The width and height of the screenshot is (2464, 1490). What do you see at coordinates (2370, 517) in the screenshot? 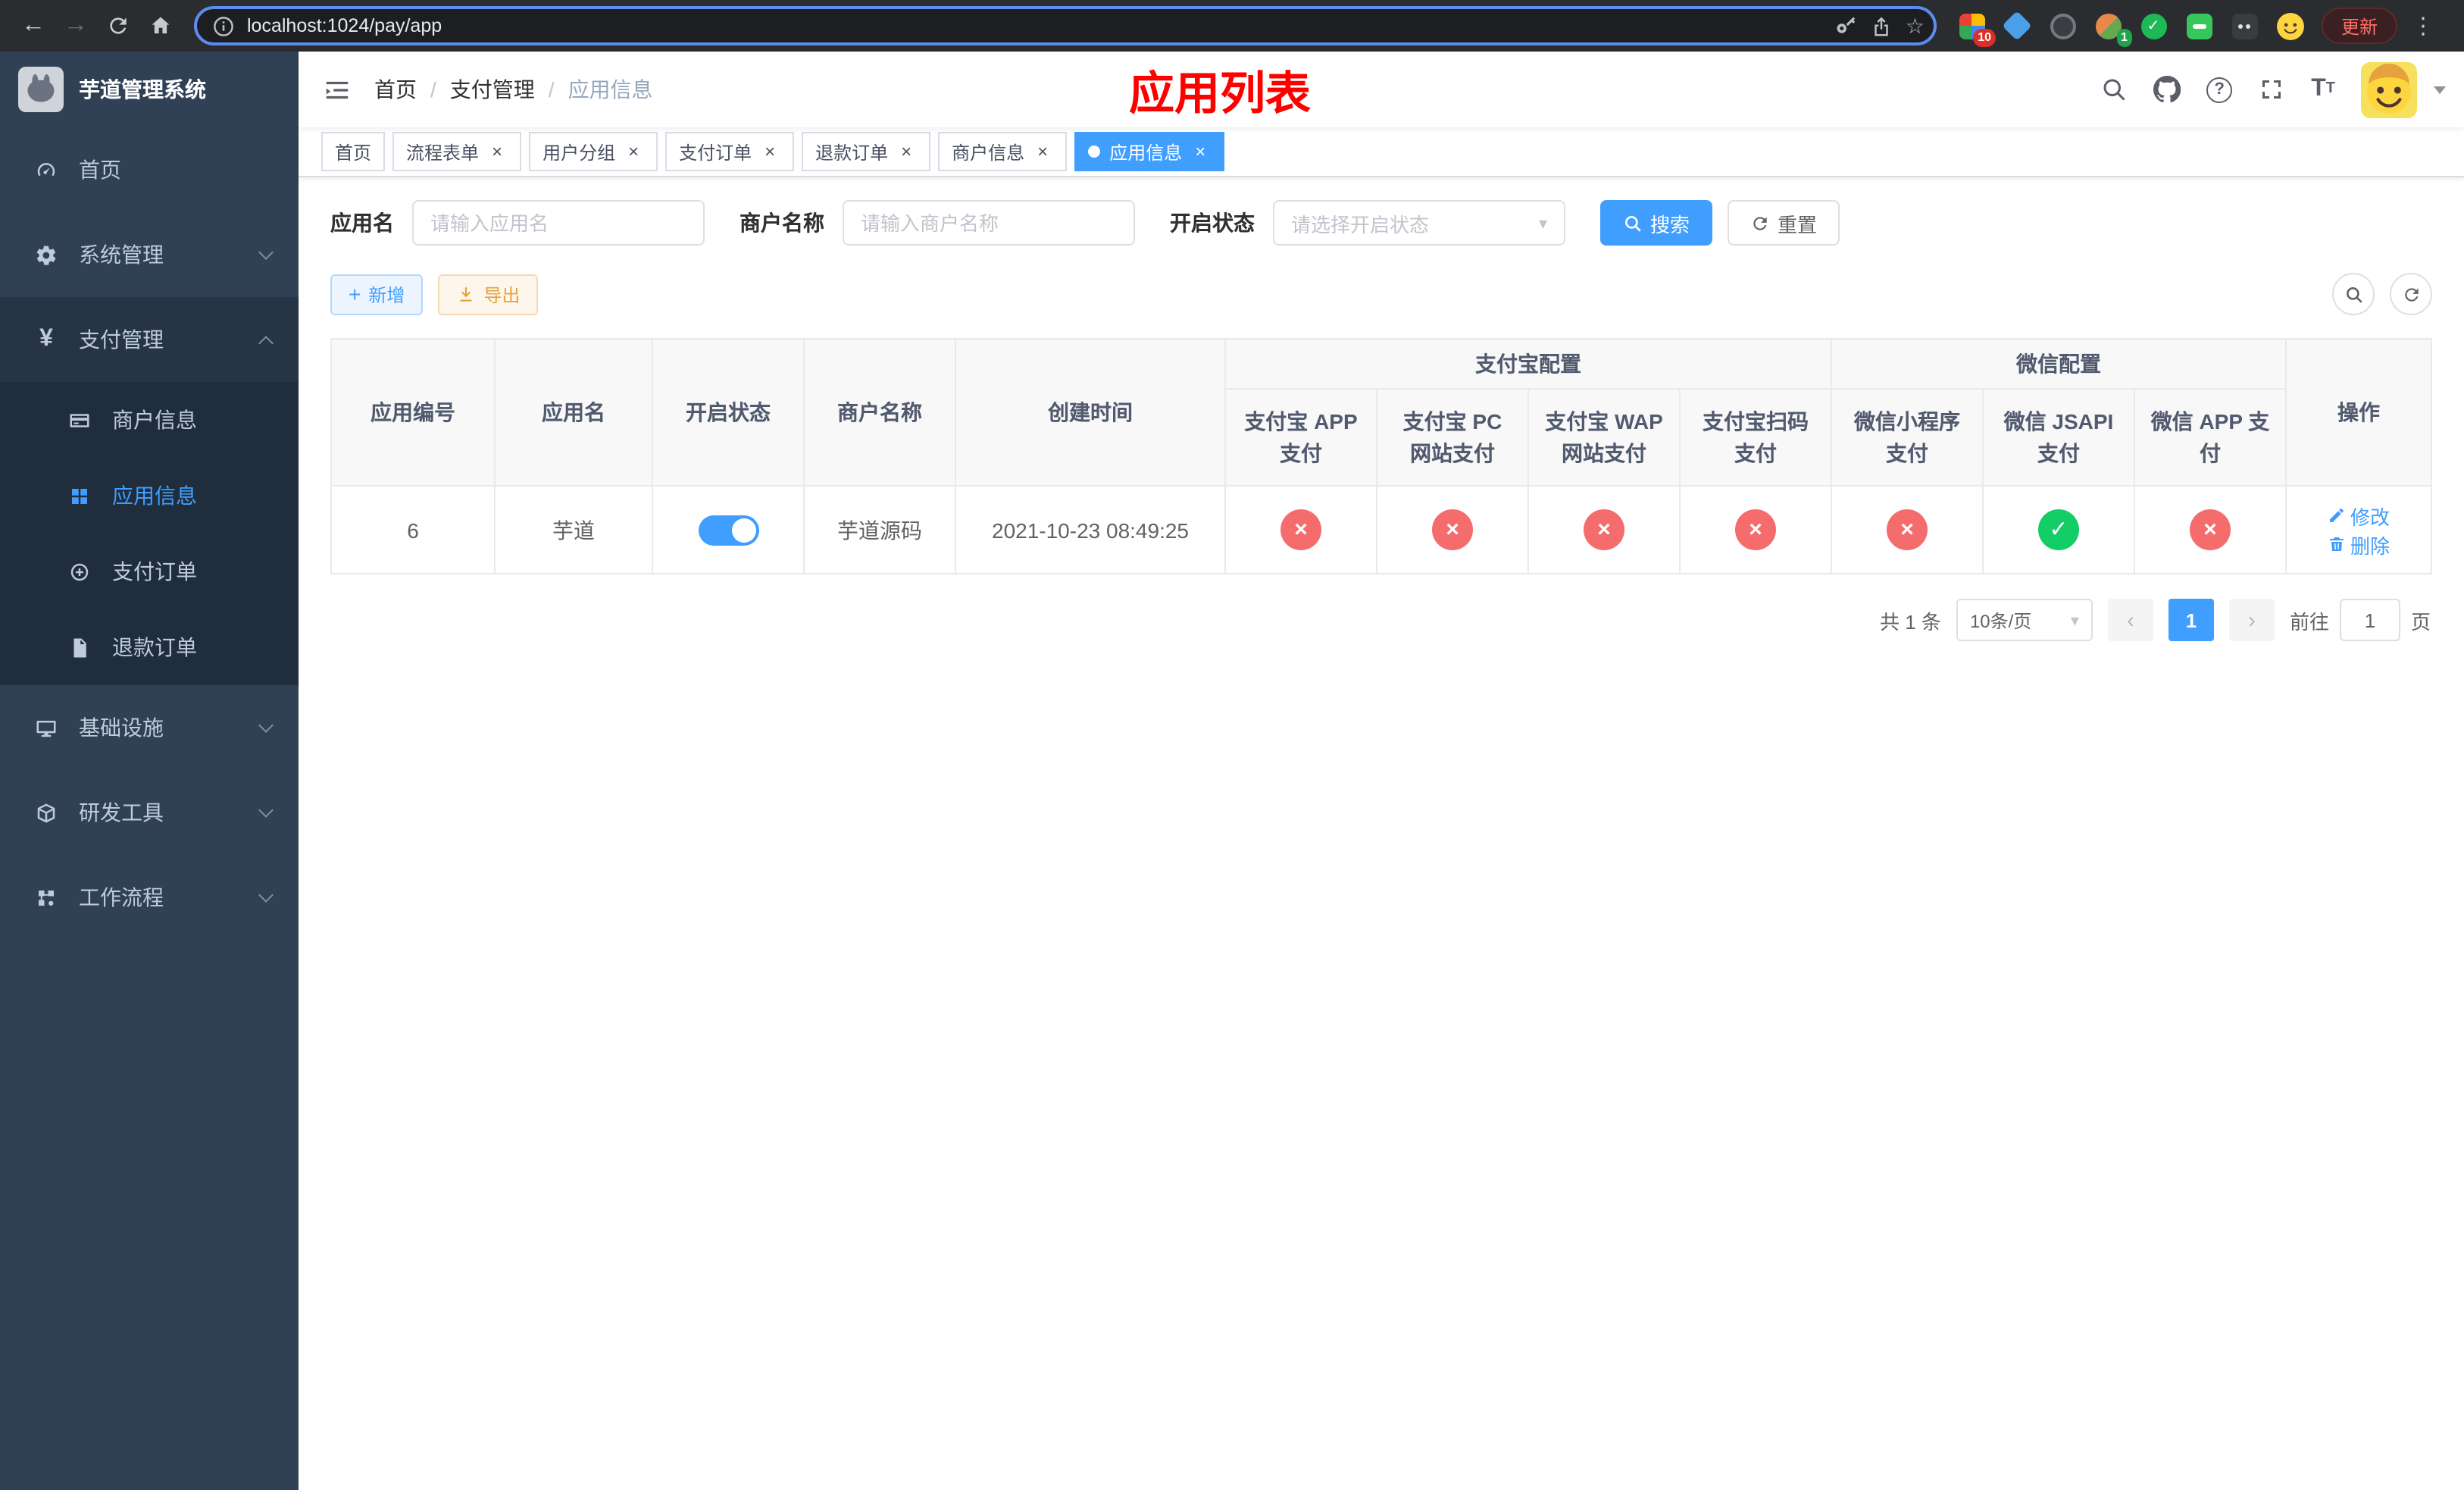
I see `edit-label: 修改` at bounding box center [2370, 517].